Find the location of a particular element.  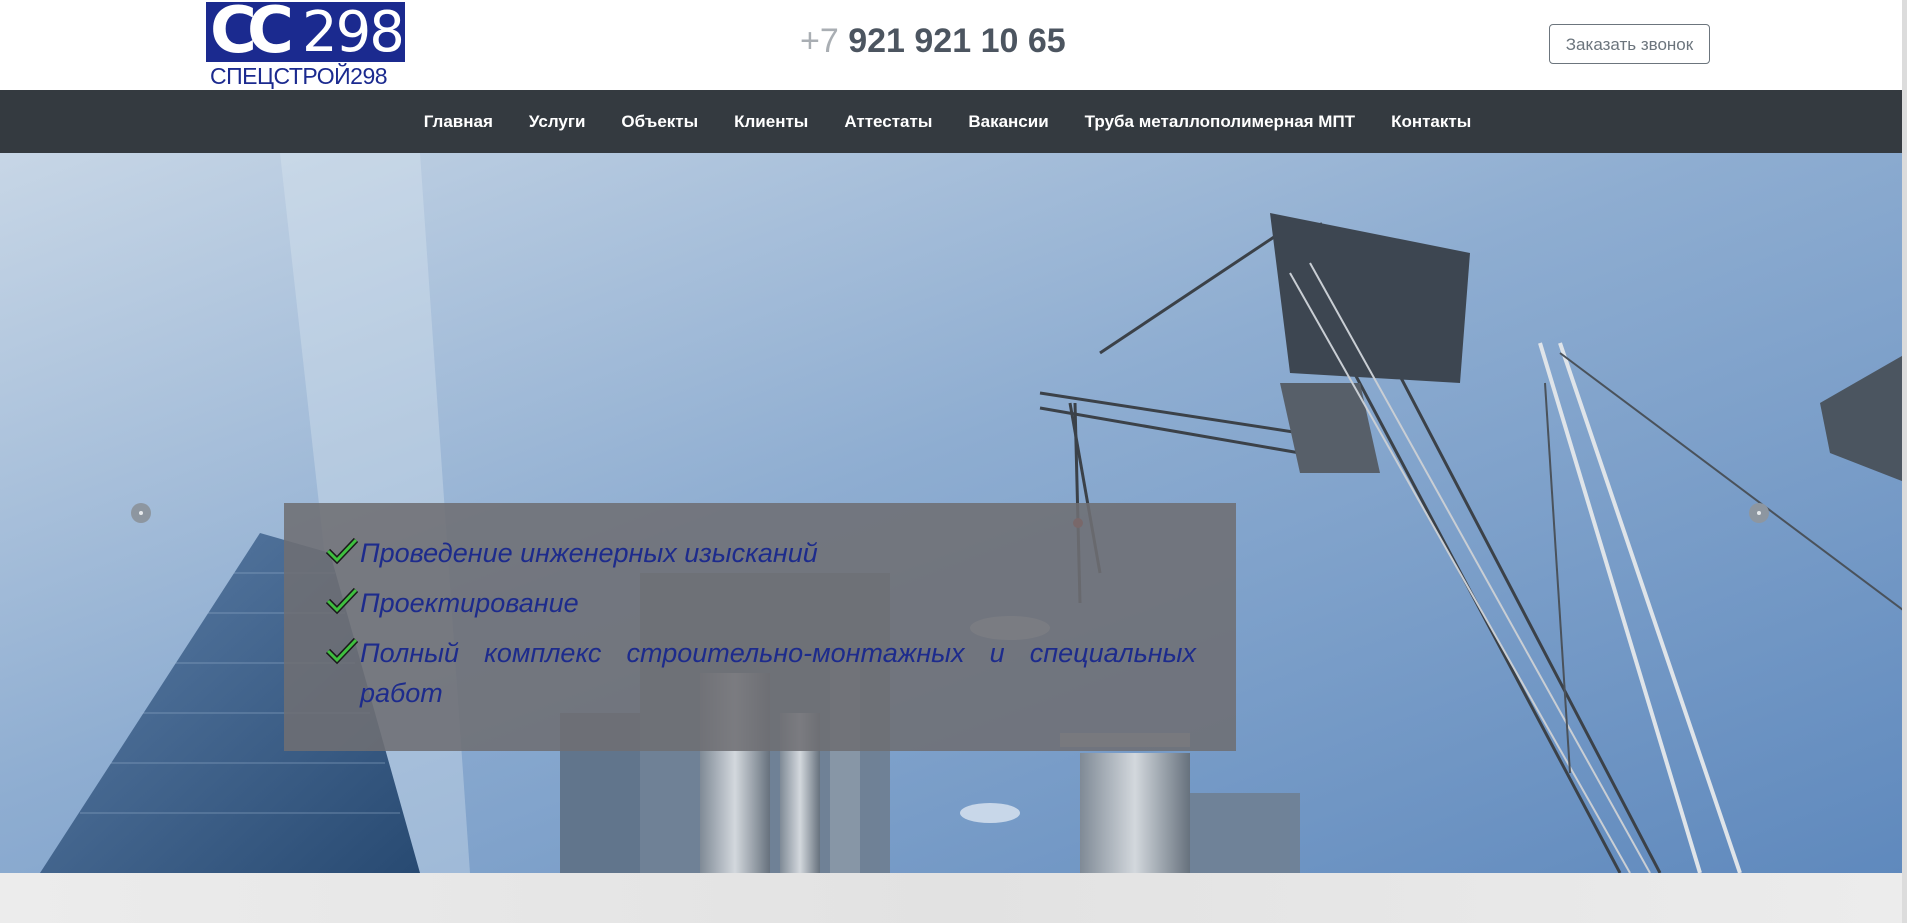

slider-prev-dot is located at coordinates (141, 513).